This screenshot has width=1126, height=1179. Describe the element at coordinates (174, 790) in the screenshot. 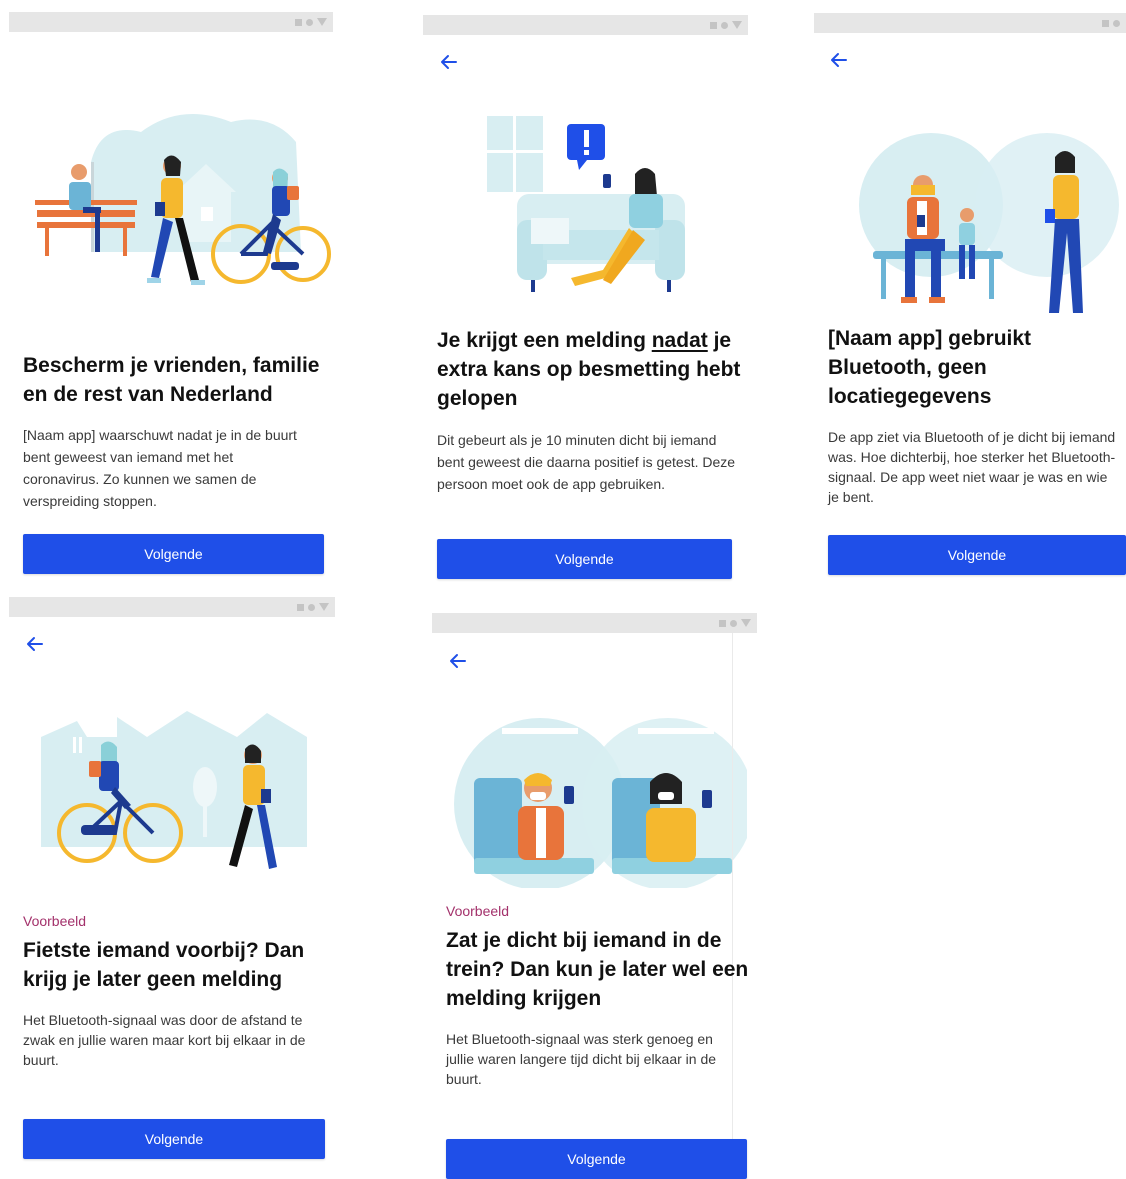

I see `cyclist-passing-illustration` at that location.